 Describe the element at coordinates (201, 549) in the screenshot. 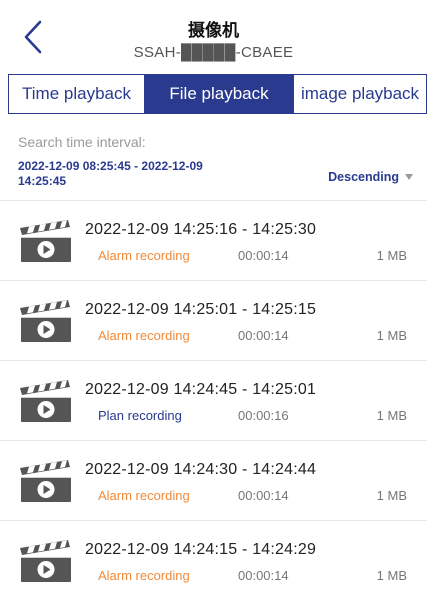

I see `recording-time-range: 2022-12-09 14:24:15 - 14:24:29` at that location.